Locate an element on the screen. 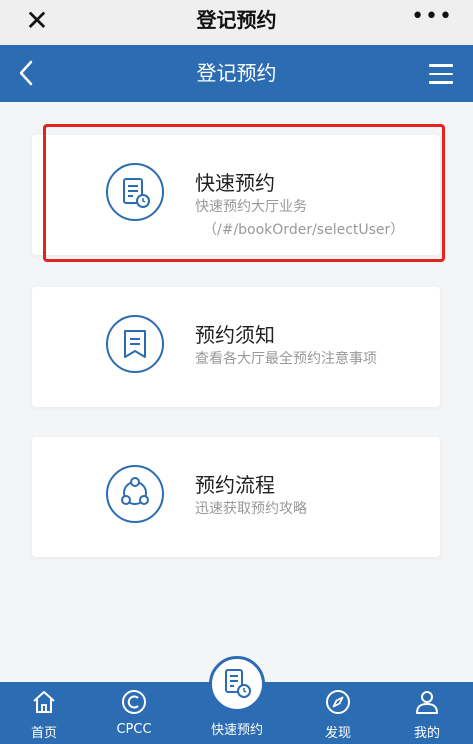 The height and width of the screenshot is (744, 473). tab-mine: 我的 is located at coordinates (427, 713).